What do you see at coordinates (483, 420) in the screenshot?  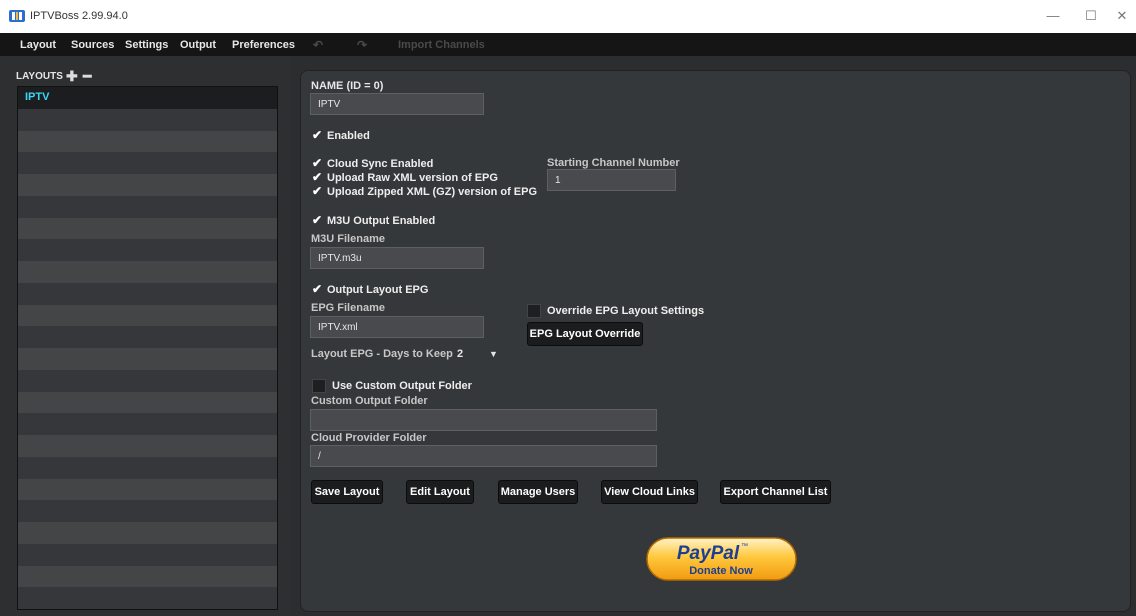 I see `custom-output-folder-input` at bounding box center [483, 420].